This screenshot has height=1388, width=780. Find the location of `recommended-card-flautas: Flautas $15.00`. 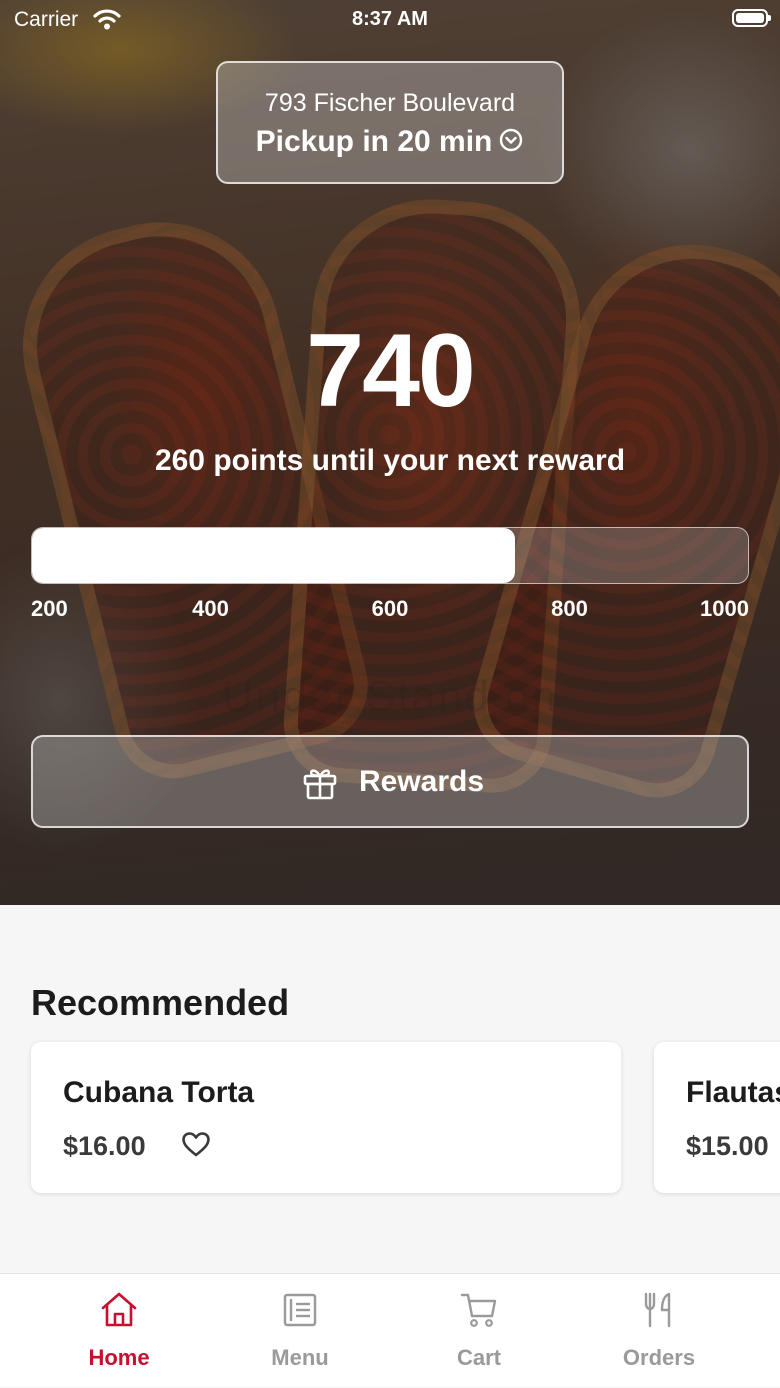

recommended-card-flautas: Flautas $15.00 is located at coordinates (717, 1117).